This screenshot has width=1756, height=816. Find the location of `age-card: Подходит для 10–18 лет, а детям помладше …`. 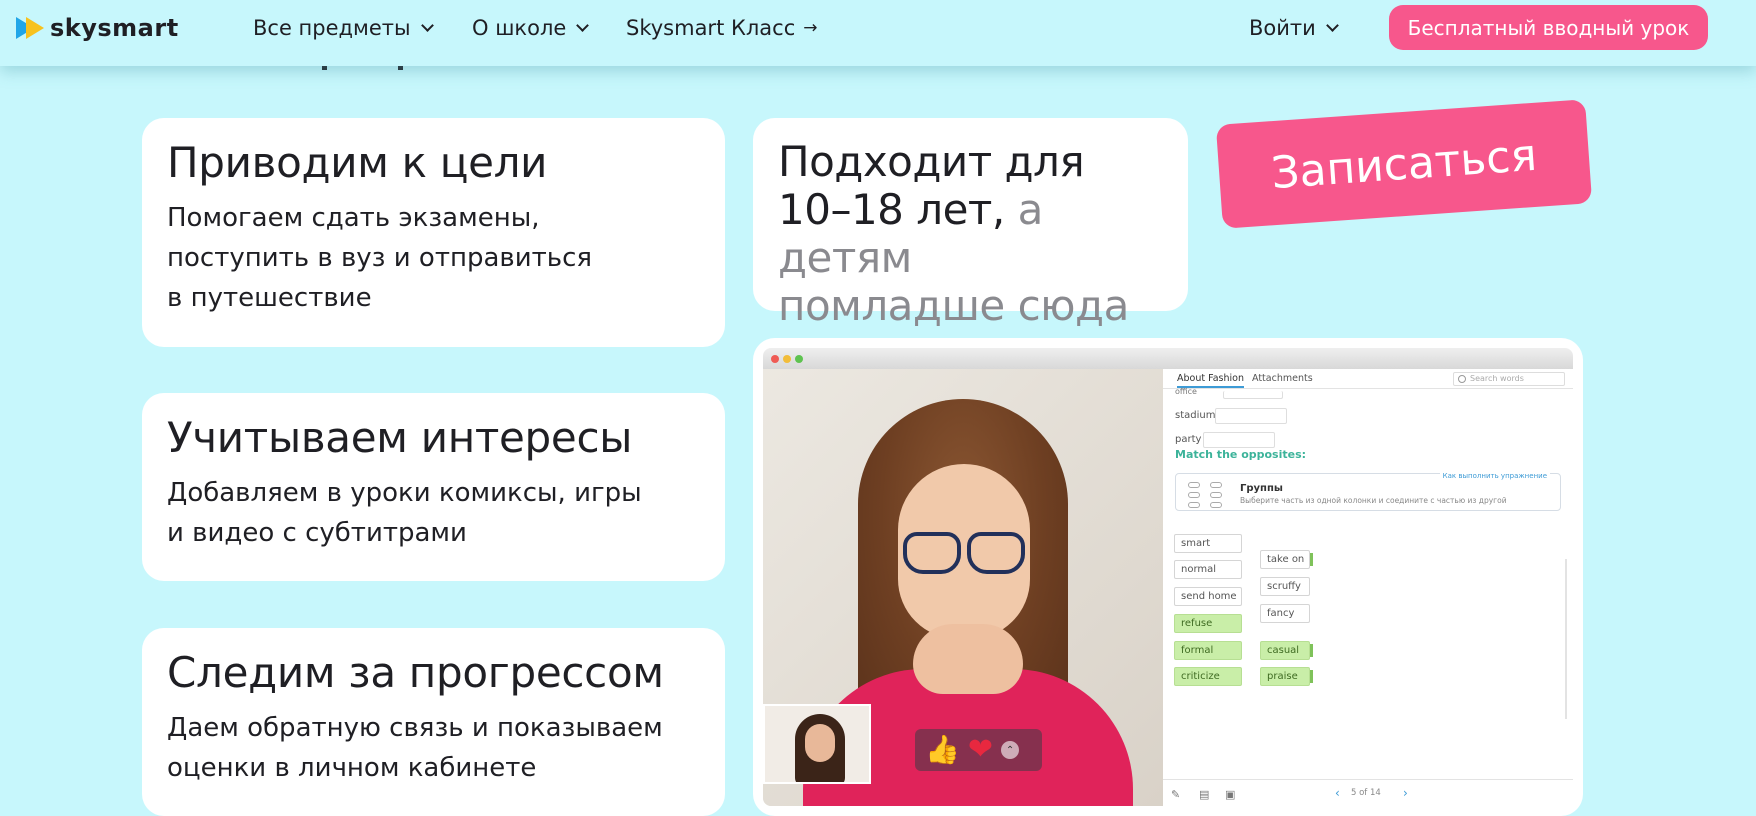

age-card: Подходит для 10–18 лет, а детям помладше … is located at coordinates (970, 248).